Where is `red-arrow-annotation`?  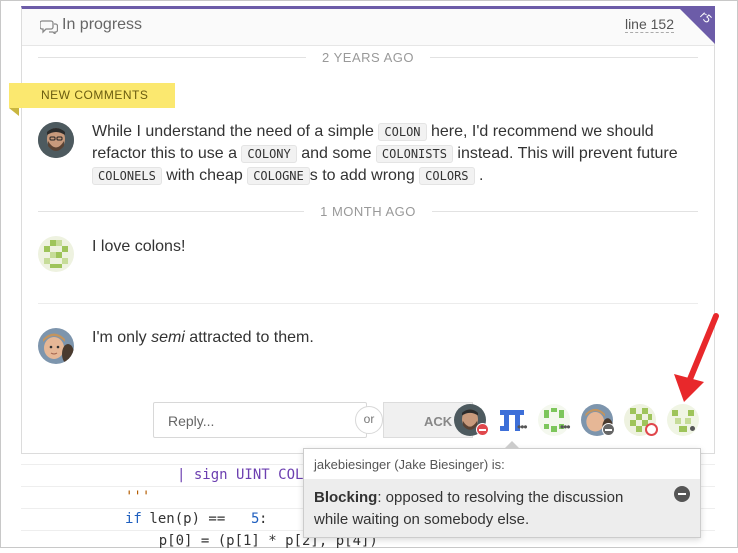
red-arrow-annotation is located at coordinates (696, 357).